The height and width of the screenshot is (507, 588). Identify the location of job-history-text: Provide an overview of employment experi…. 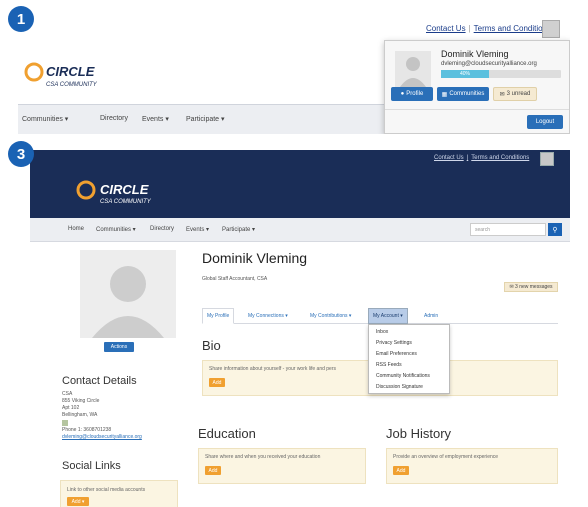
(446, 457).